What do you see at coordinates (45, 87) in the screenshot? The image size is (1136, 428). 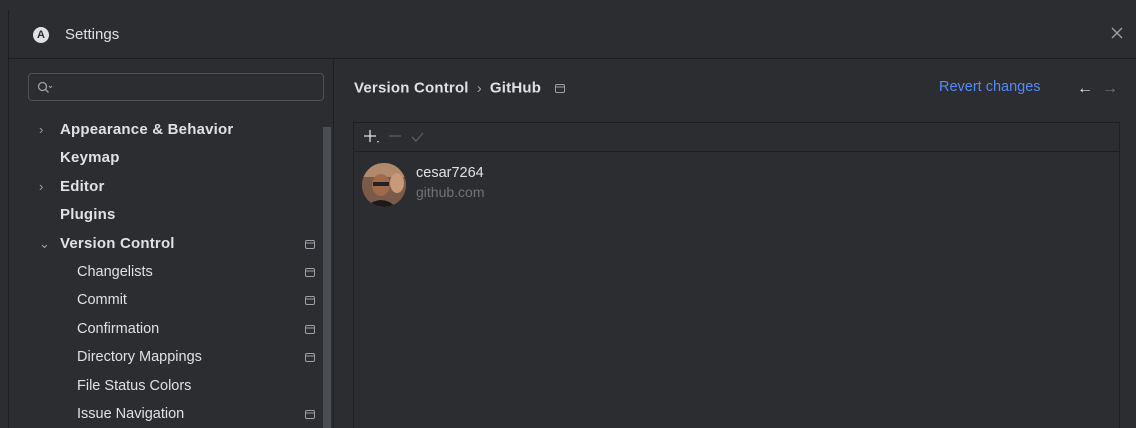 I see `search-icon` at bounding box center [45, 87].